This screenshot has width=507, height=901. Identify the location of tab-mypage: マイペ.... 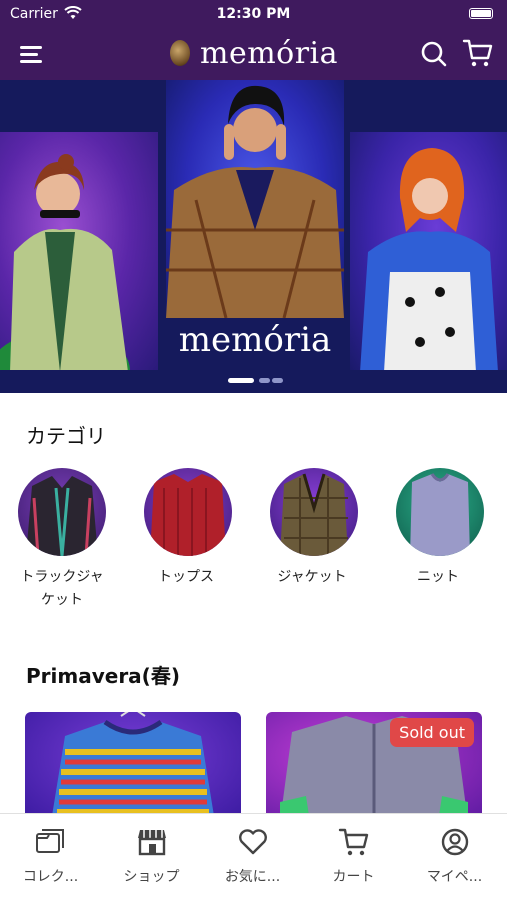
(454, 857).